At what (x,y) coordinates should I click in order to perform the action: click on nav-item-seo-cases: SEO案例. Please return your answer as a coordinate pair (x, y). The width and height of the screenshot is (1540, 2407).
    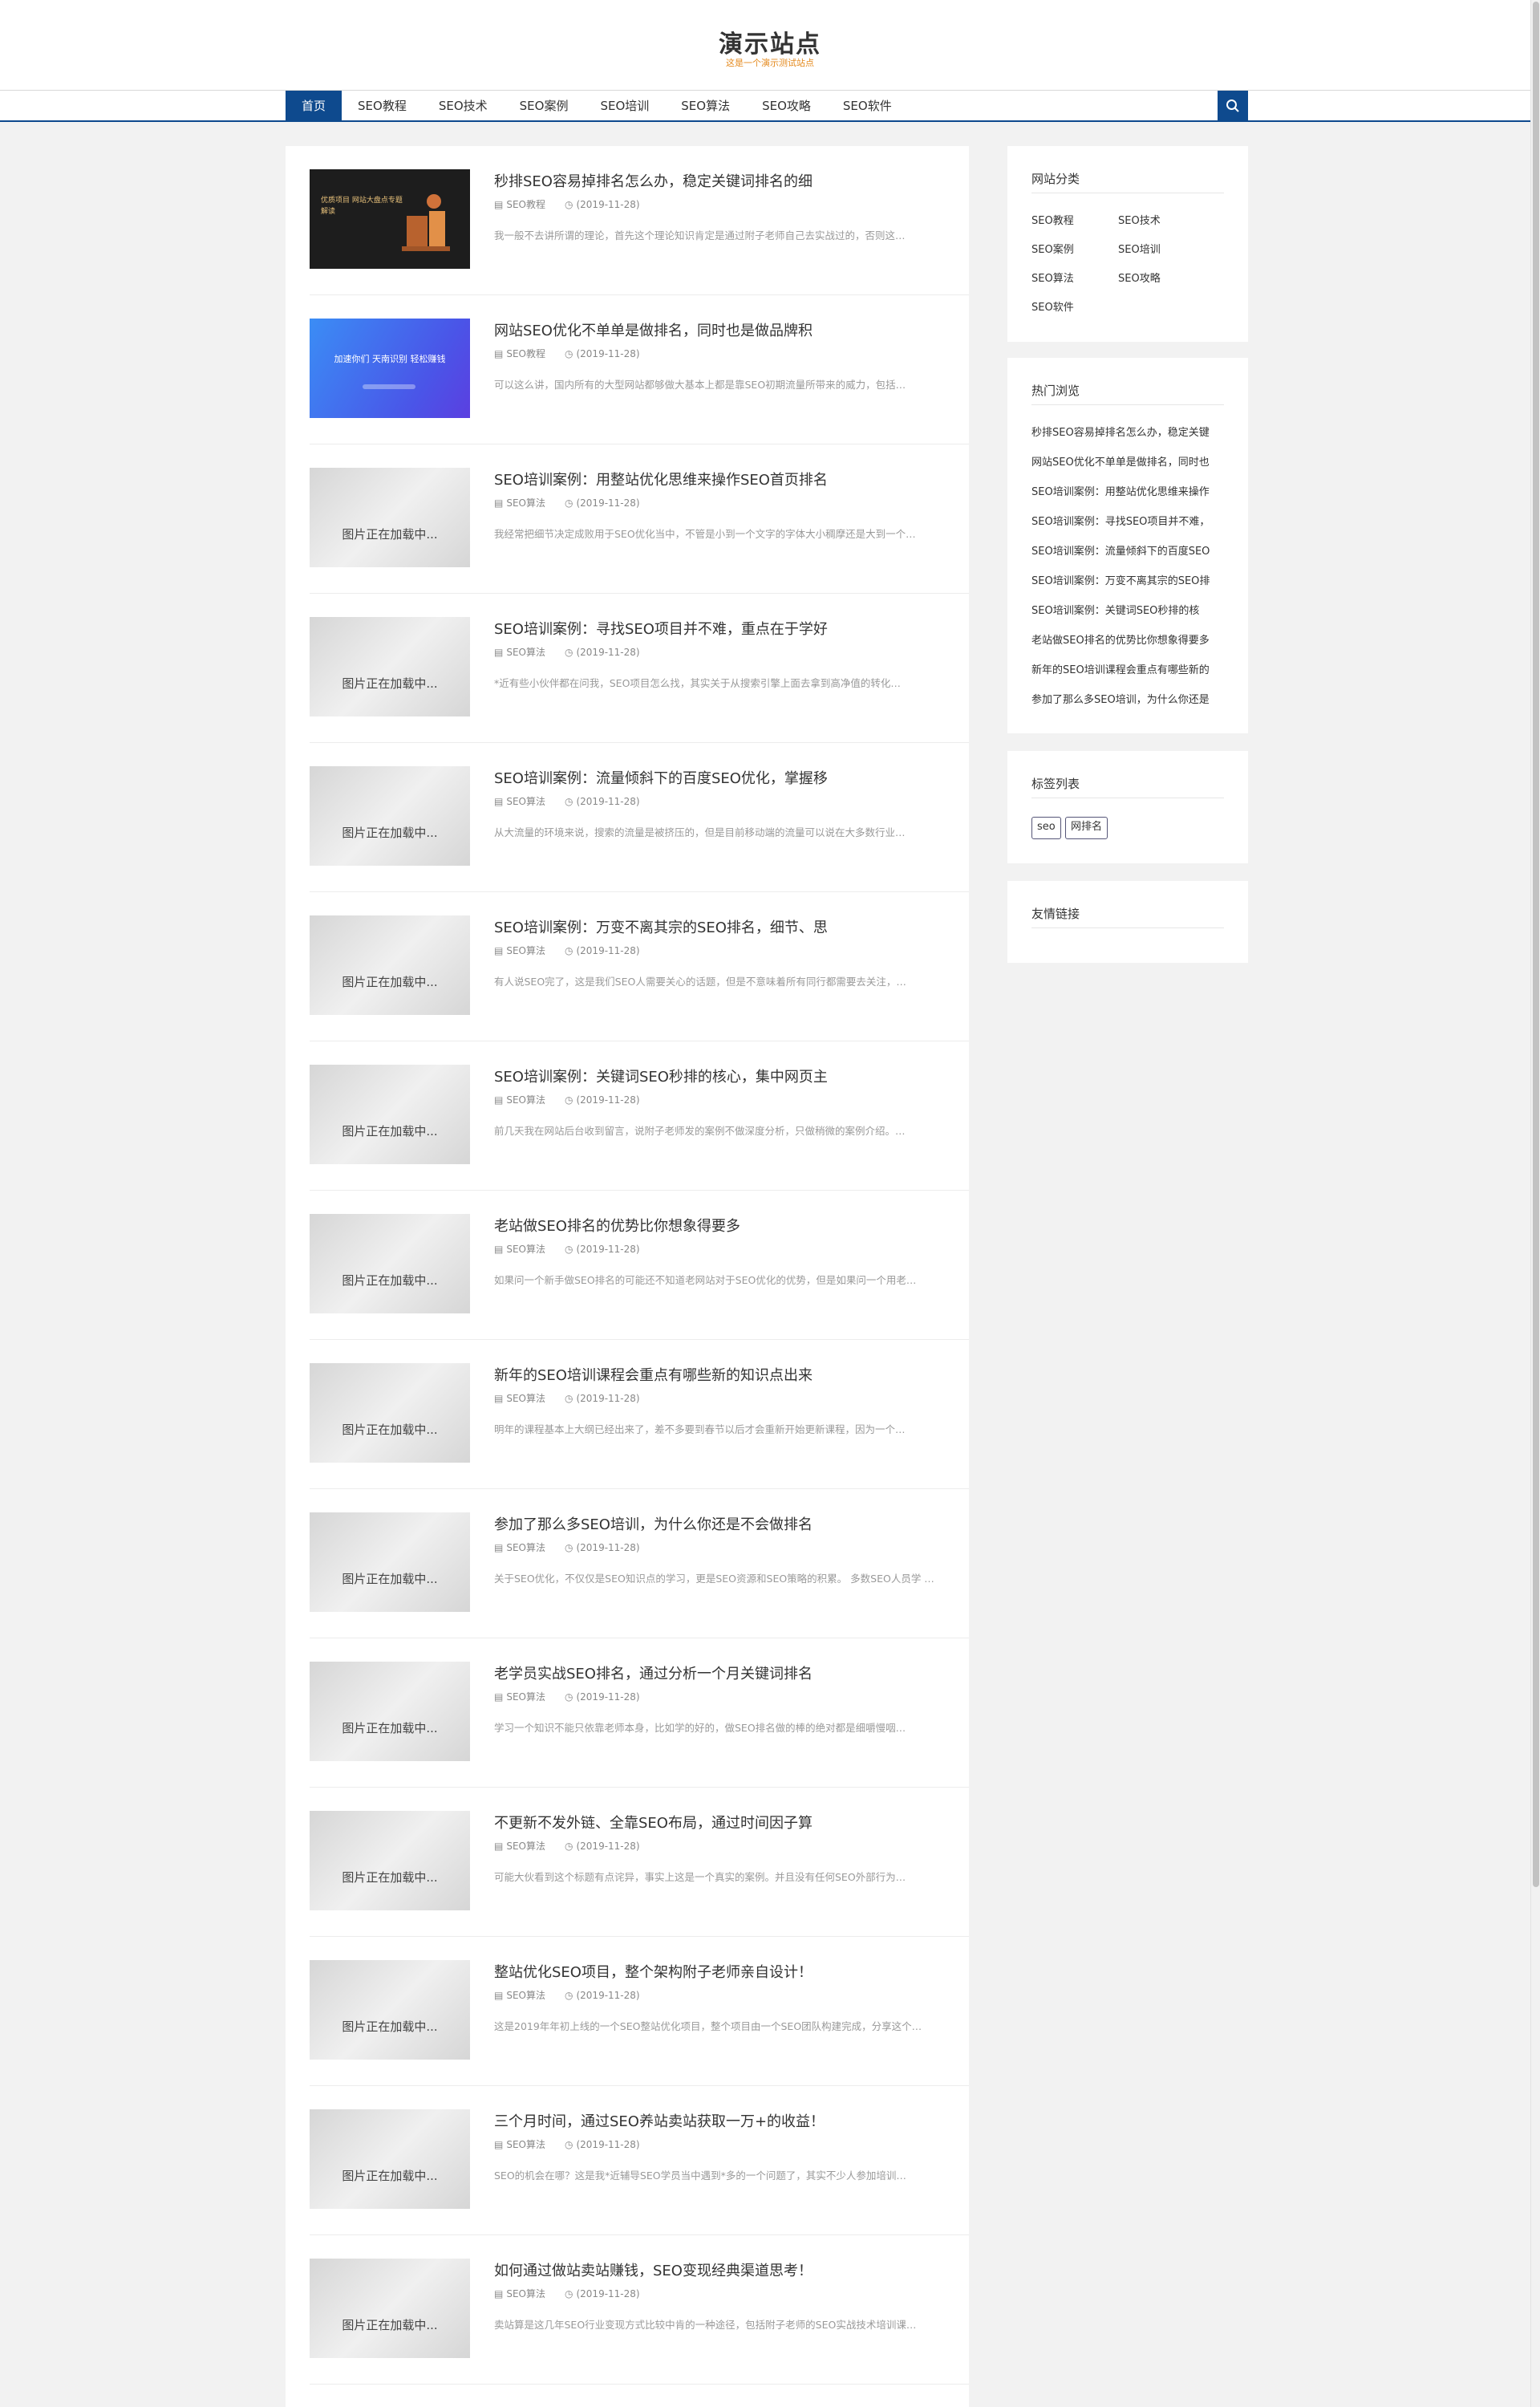
    Looking at the image, I should click on (544, 106).